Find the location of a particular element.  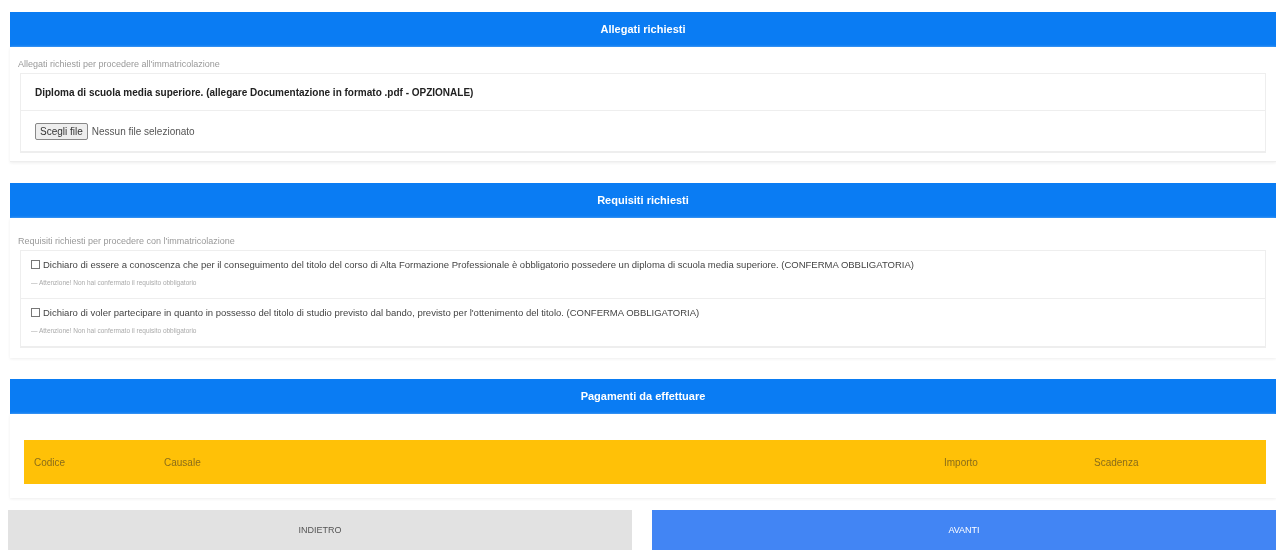

section-header: Pagamenti da effettuare is located at coordinates (643, 396).